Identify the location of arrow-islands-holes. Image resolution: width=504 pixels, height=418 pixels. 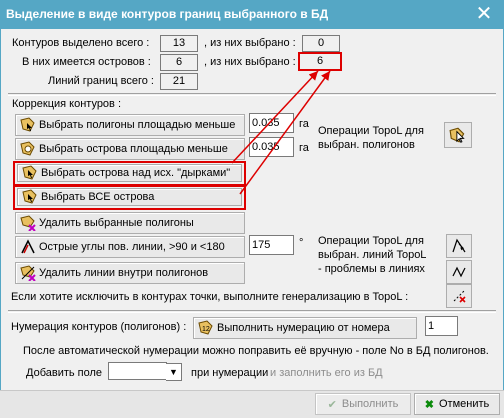
(275, 117).